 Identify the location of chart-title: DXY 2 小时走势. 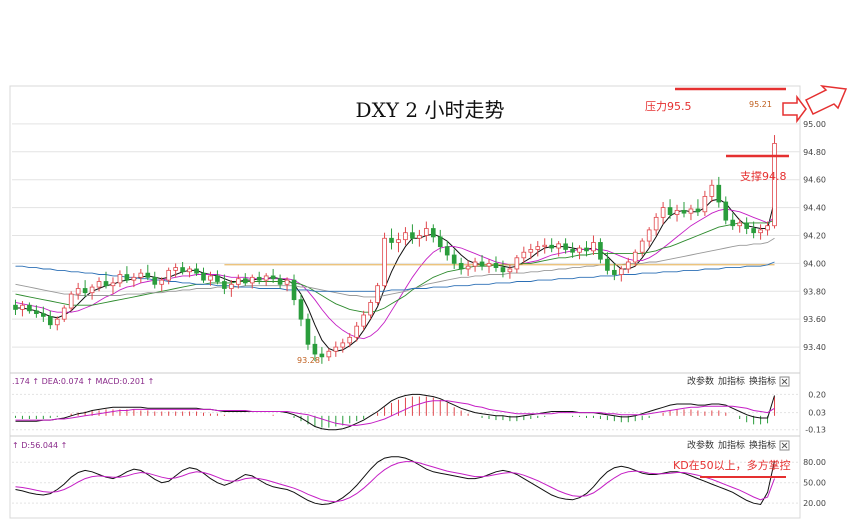
(430, 110).